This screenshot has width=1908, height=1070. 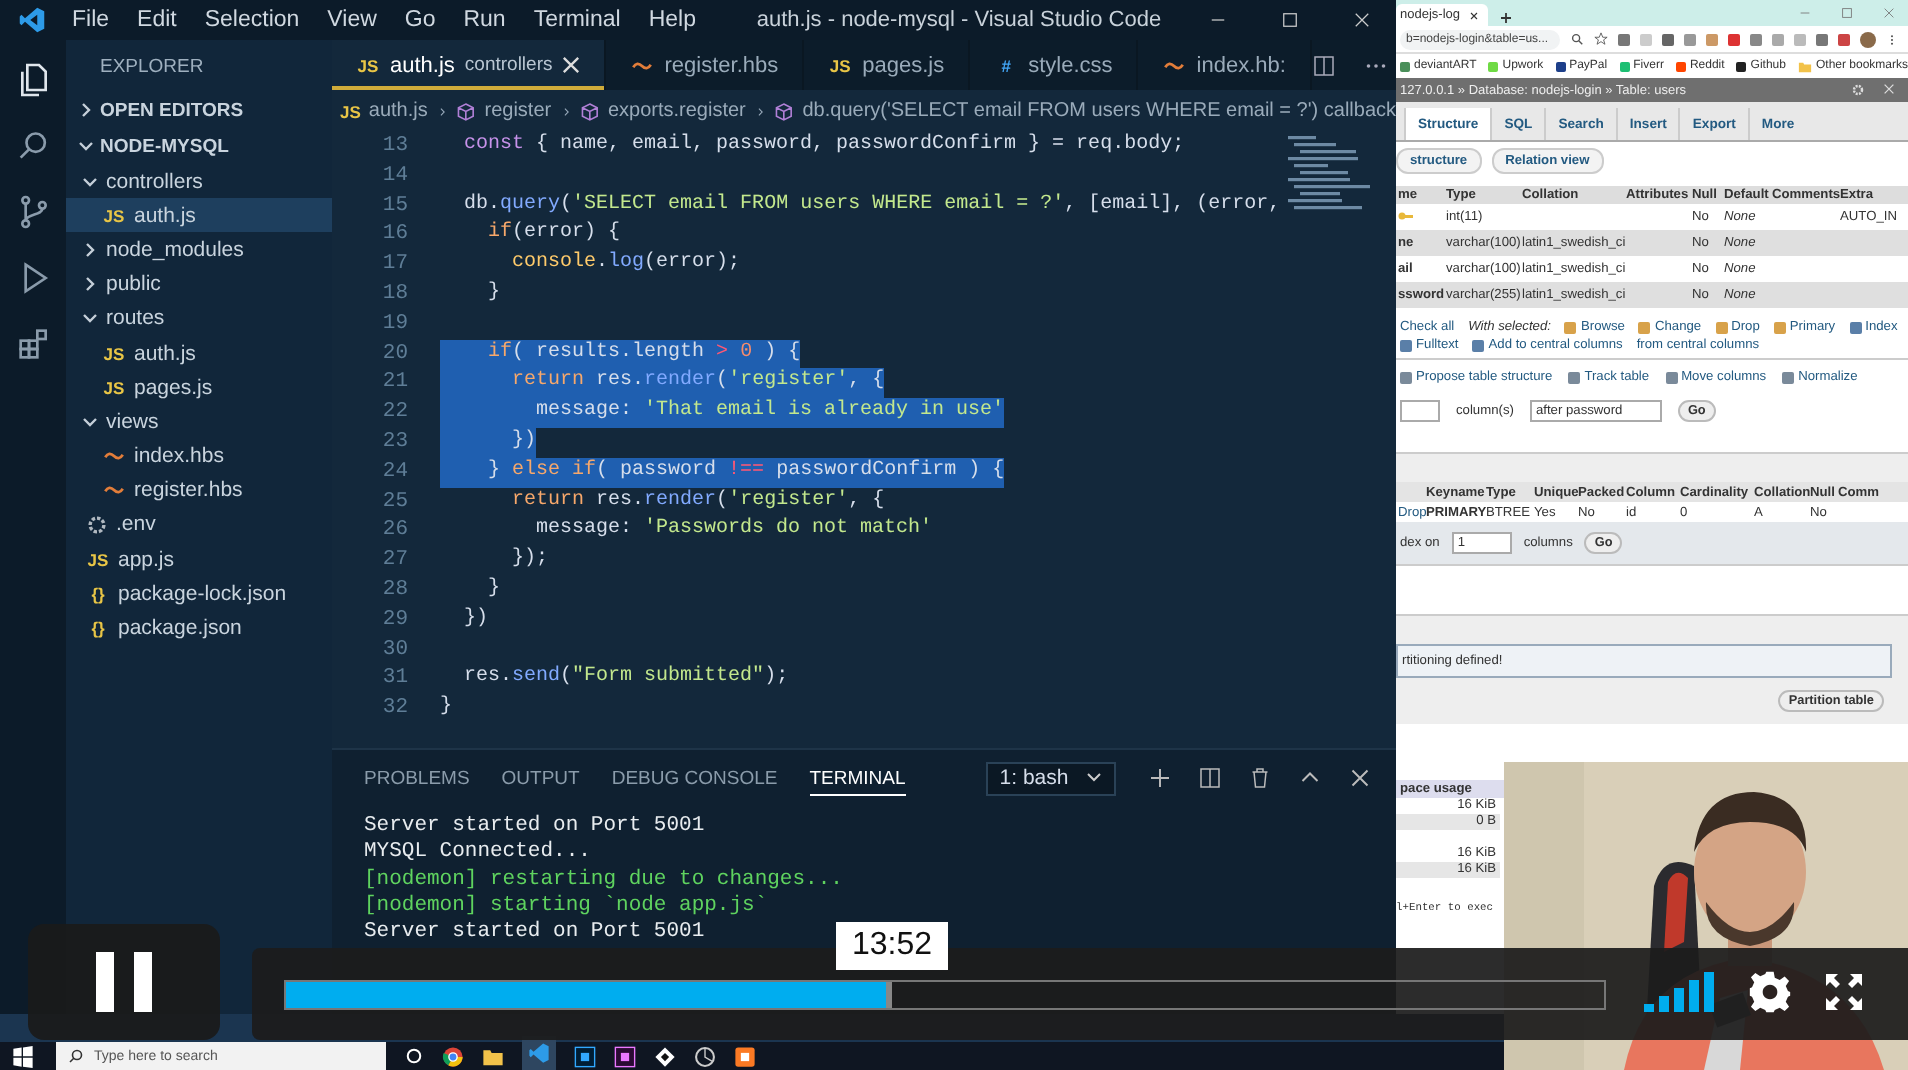 What do you see at coordinates (539, 1053) in the screenshot?
I see `code-editor-icon` at bounding box center [539, 1053].